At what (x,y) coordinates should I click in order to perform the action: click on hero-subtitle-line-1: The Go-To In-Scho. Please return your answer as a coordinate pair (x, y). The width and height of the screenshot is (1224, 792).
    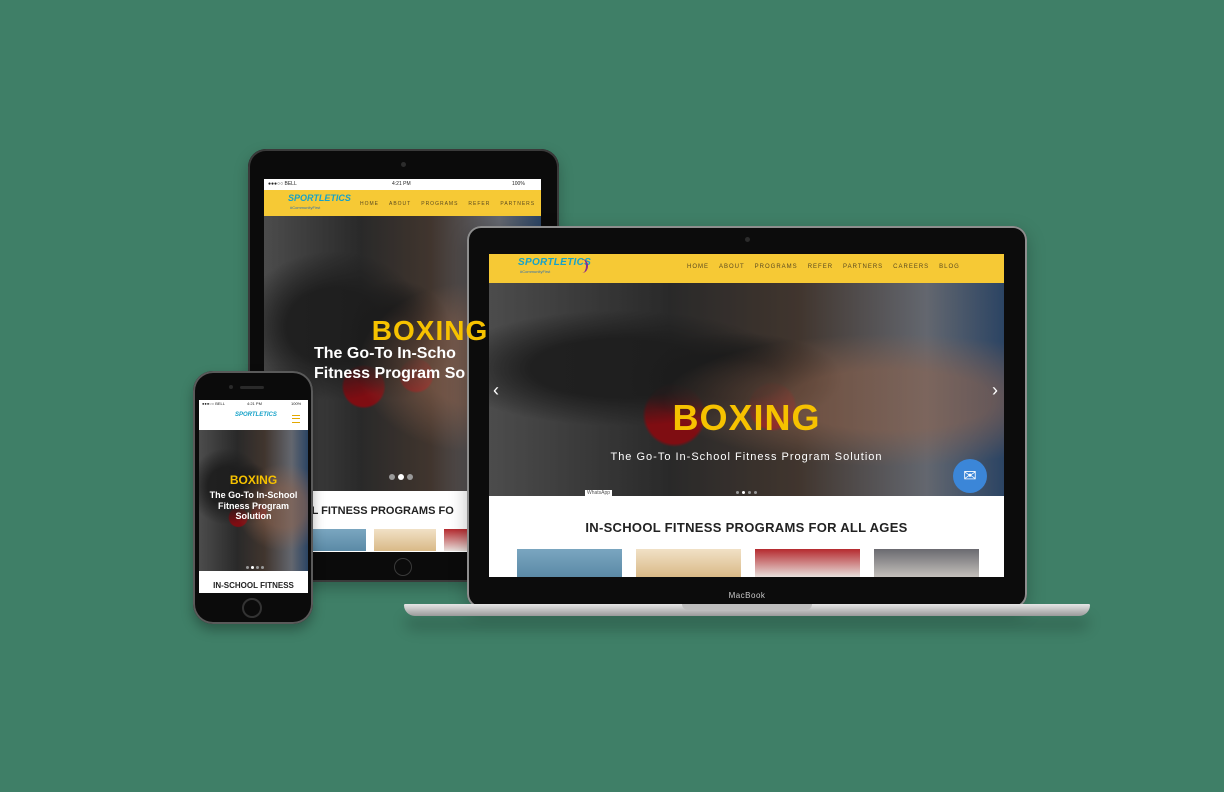
    Looking at the image, I should click on (385, 353).